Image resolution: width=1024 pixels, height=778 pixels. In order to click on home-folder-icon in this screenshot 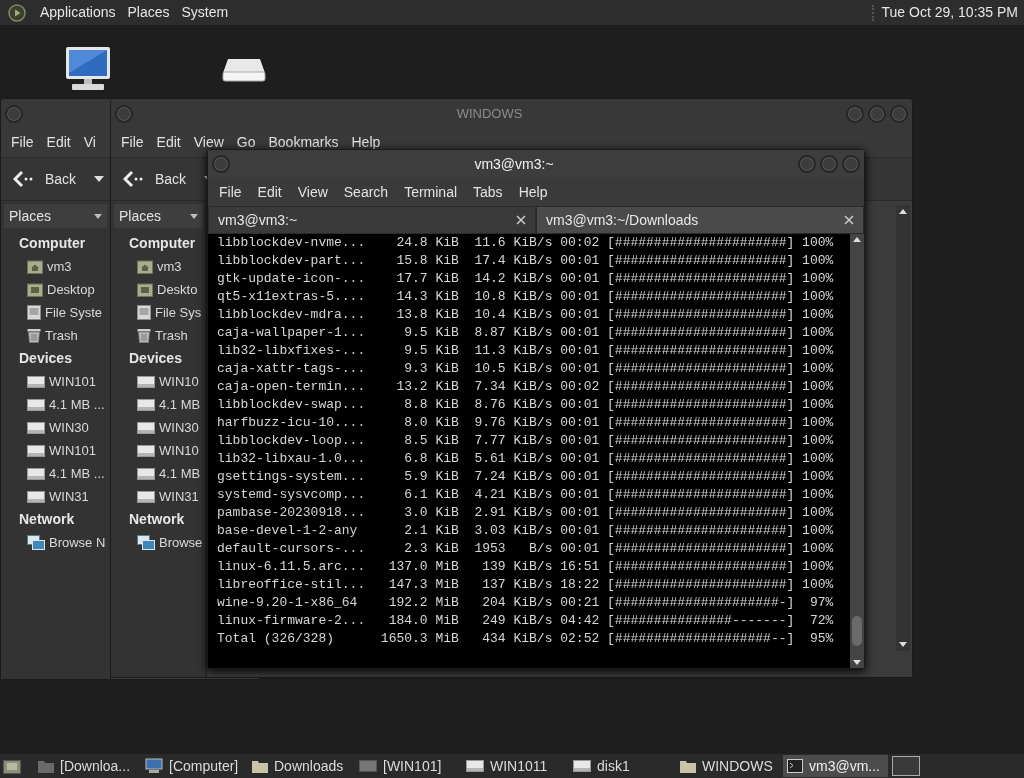, I will do `click(35, 266)`.